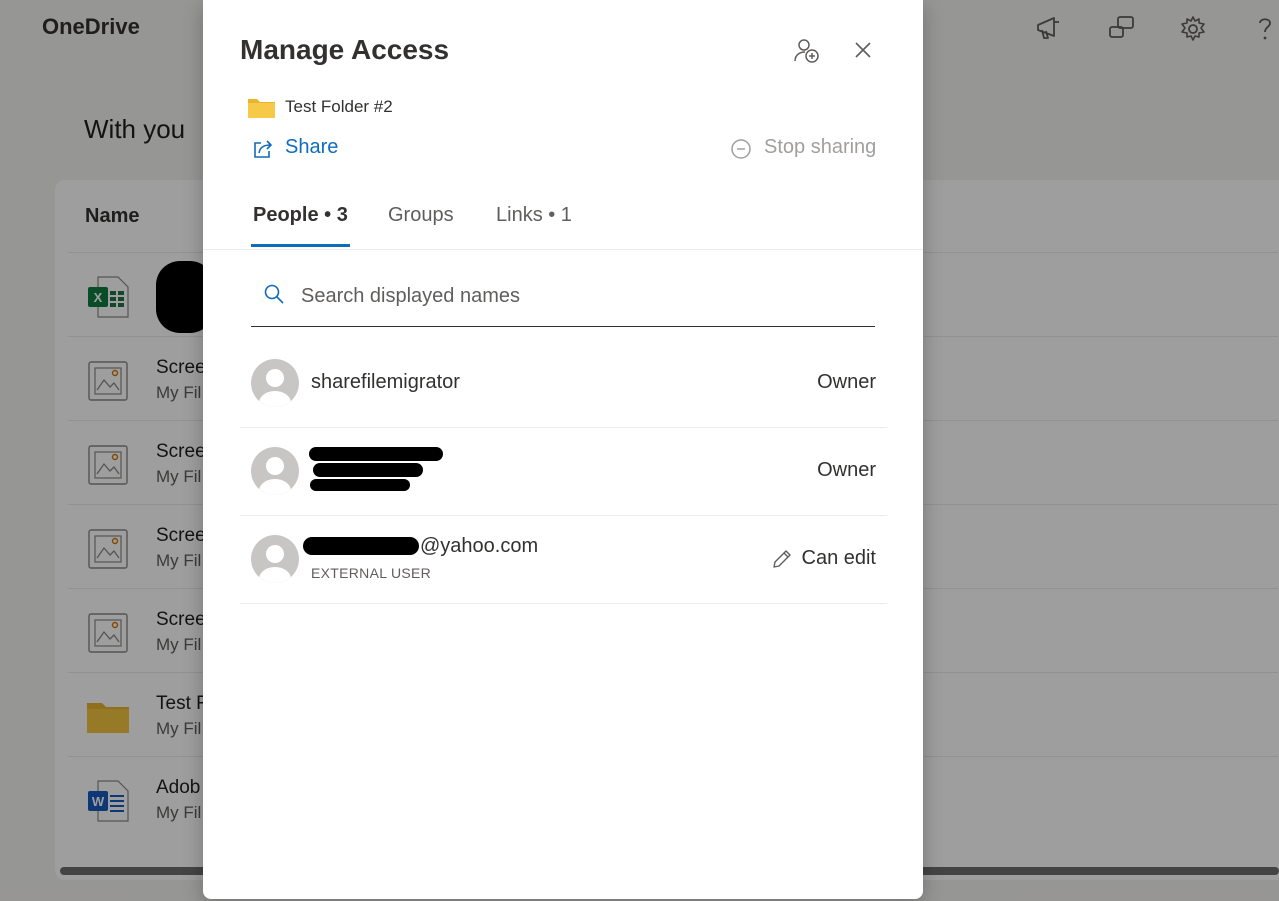  What do you see at coordinates (261, 108) in the screenshot?
I see `folder-icon` at bounding box center [261, 108].